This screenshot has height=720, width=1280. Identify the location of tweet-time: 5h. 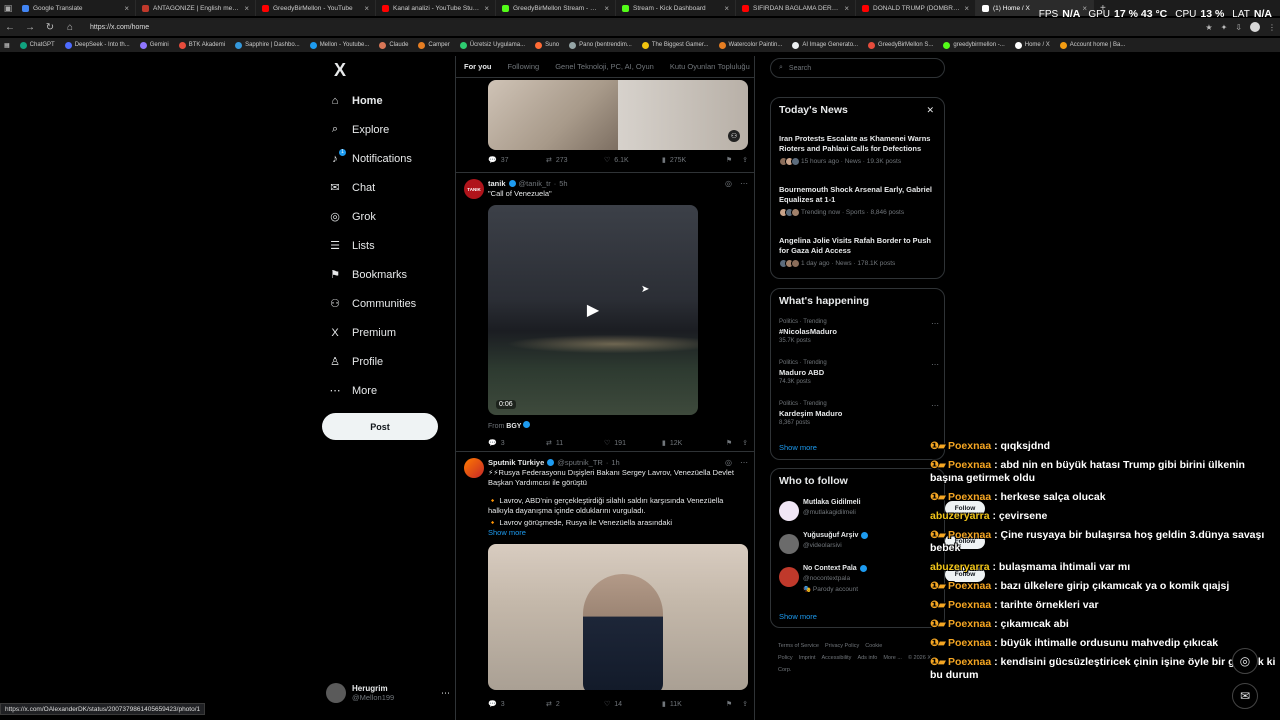
(563, 183).